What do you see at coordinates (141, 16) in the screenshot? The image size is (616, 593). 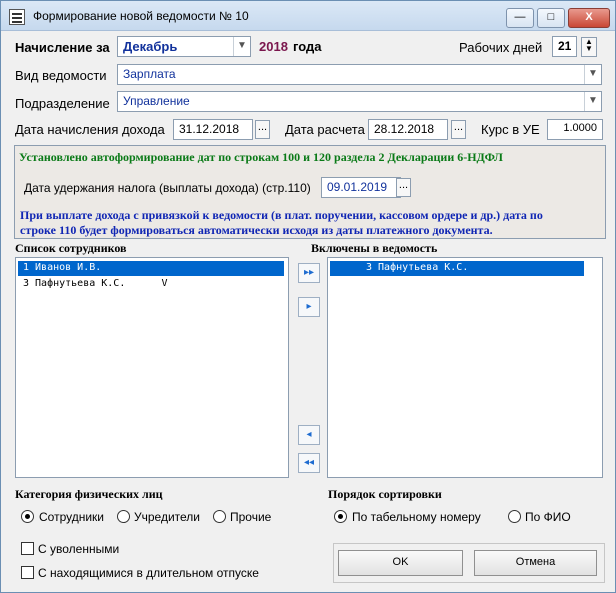 I see `window-title: Формирование новой ведомости № 10` at bounding box center [141, 16].